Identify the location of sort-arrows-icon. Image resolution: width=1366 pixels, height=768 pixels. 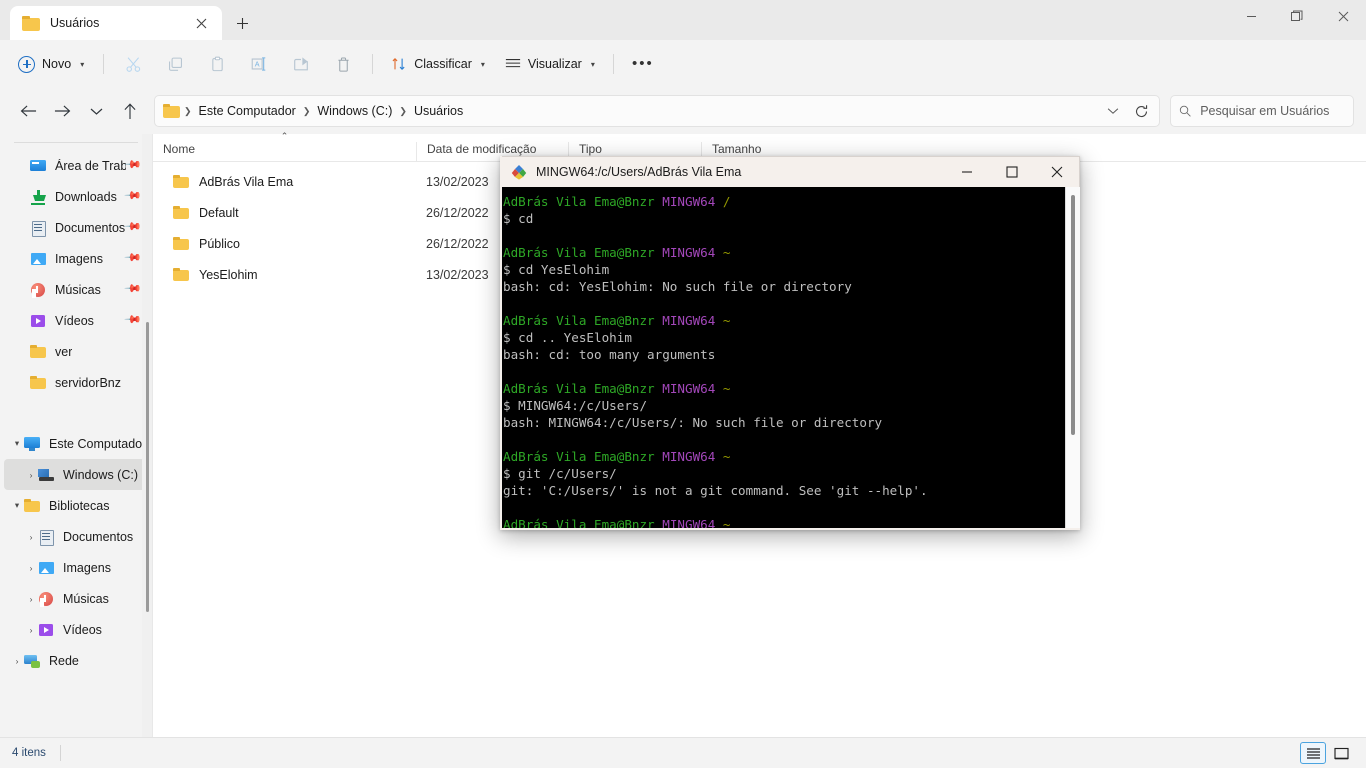
(398, 64).